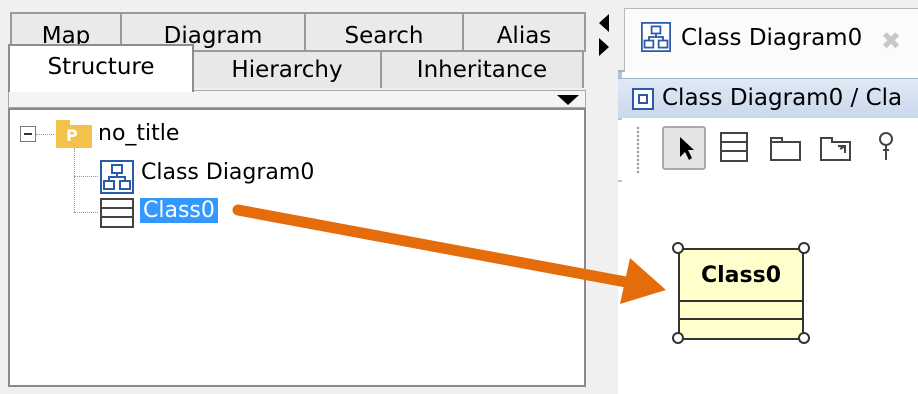 The image size is (918, 394). I want to click on editor-tab-bar: Class Diagram0 ✖, so click(768, 36).